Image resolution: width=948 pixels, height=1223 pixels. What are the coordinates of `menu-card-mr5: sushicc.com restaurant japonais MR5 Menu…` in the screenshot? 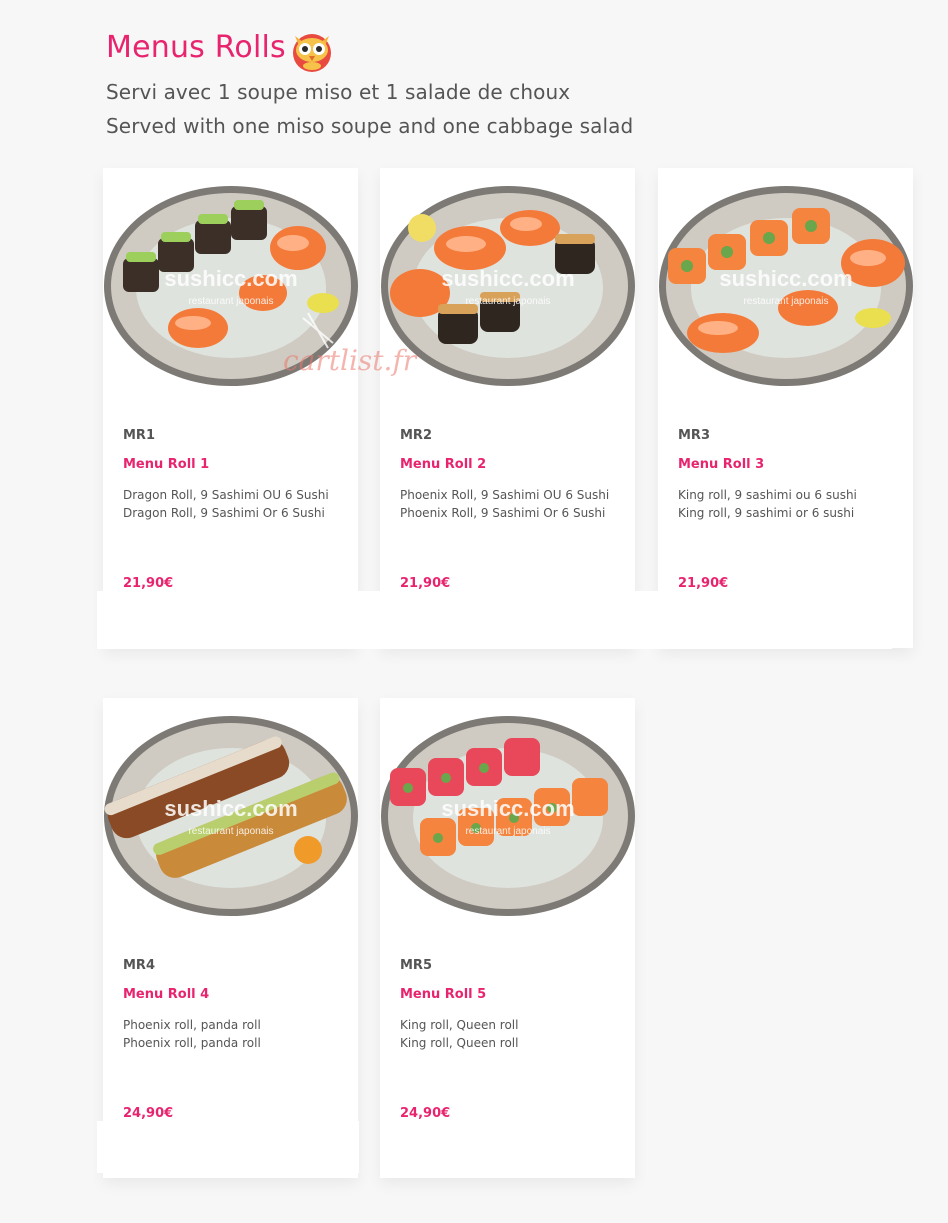 It's located at (507, 938).